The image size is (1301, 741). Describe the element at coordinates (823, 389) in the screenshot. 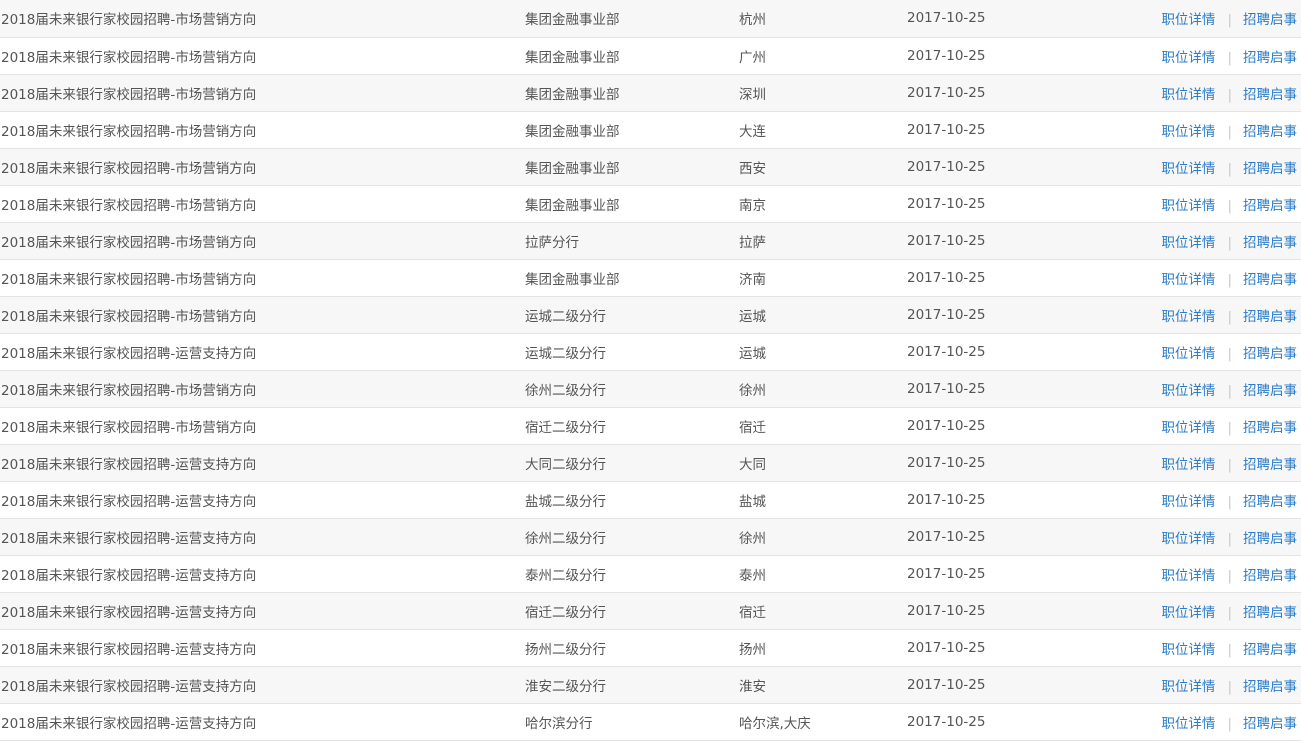

I see `job-city: 徐州` at that location.